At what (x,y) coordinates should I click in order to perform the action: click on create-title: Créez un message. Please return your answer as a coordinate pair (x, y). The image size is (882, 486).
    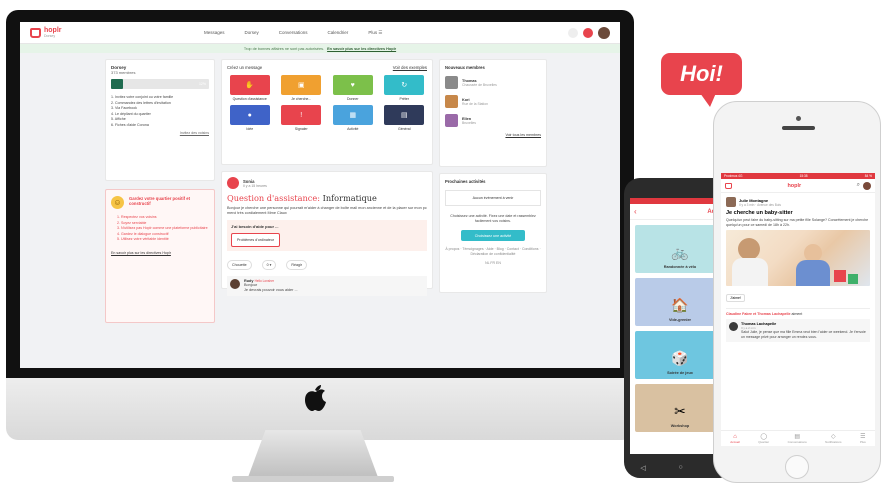
    Looking at the image, I should click on (245, 67).